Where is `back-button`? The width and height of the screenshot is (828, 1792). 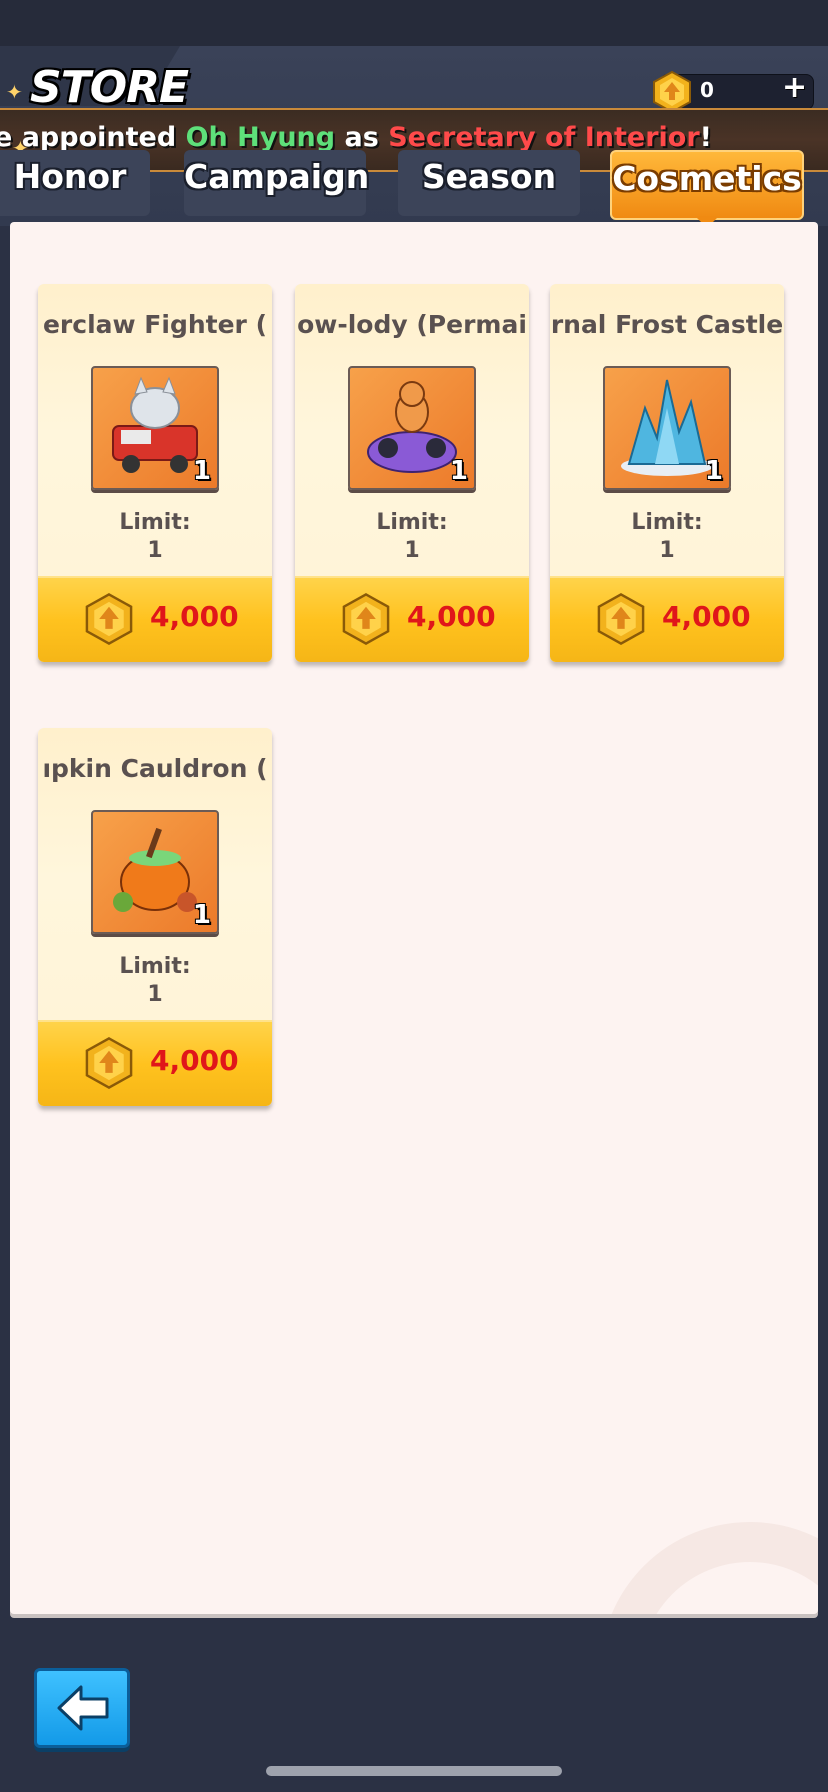 back-button is located at coordinates (82, 1708).